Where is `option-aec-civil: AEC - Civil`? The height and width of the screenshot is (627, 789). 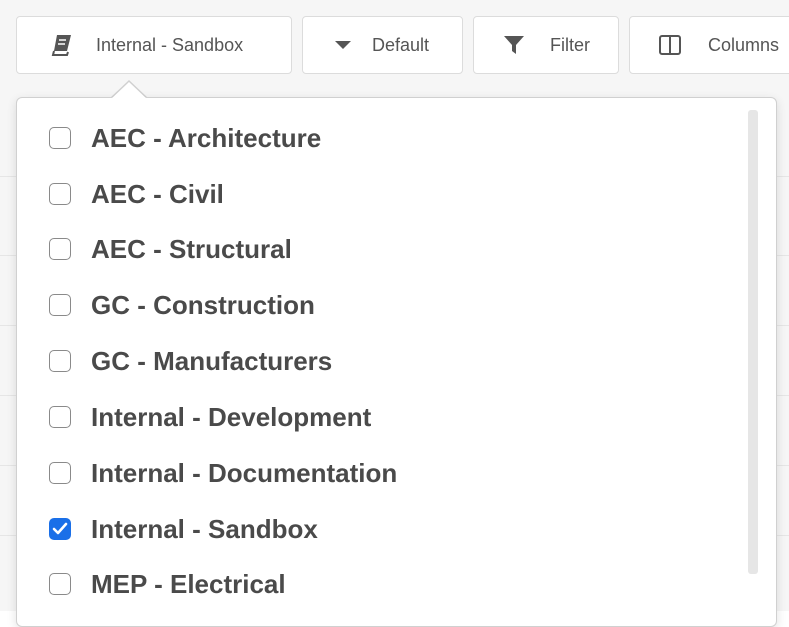
option-aec-civil: AEC - Civil is located at coordinates (136, 194).